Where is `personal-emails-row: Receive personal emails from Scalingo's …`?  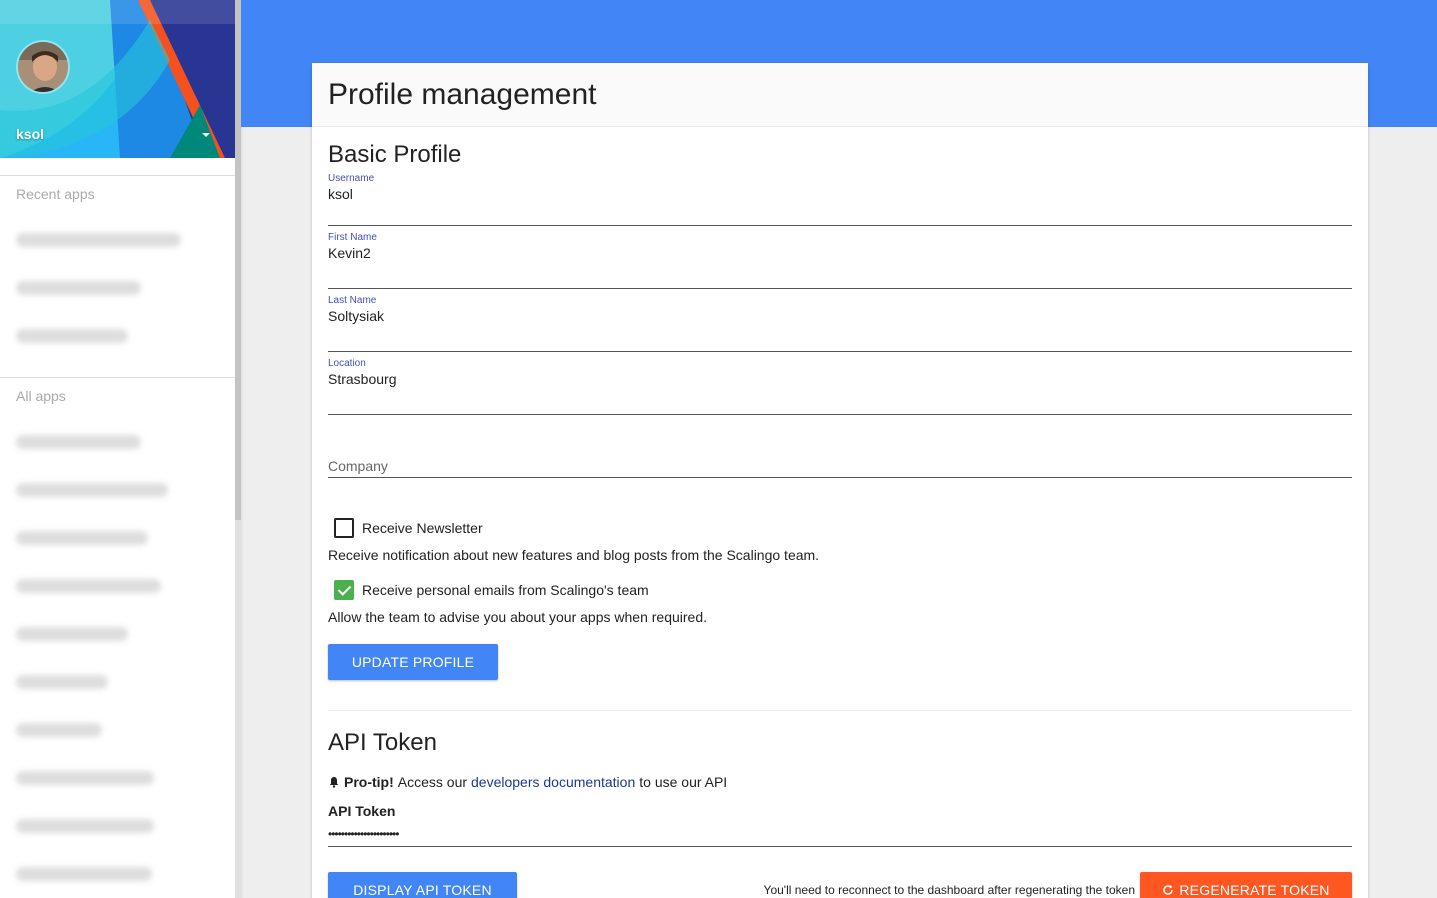 personal-emails-row: Receive personal emails from Scalingo's … is located at coordinates (840, 590).